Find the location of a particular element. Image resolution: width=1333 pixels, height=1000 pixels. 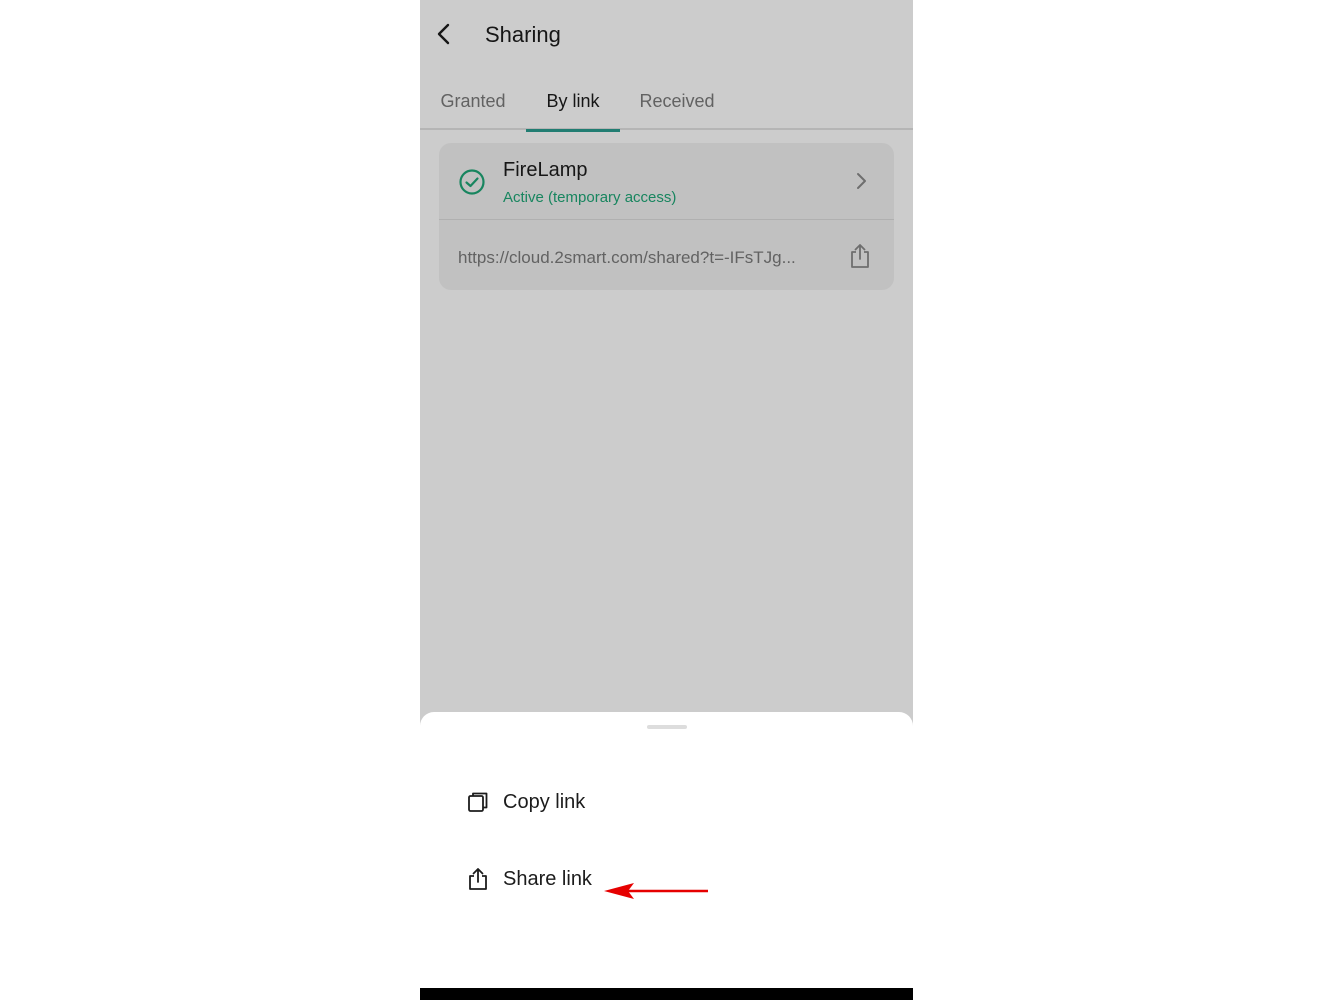

sheet-drag-handle is located at coordinates (667, 727).